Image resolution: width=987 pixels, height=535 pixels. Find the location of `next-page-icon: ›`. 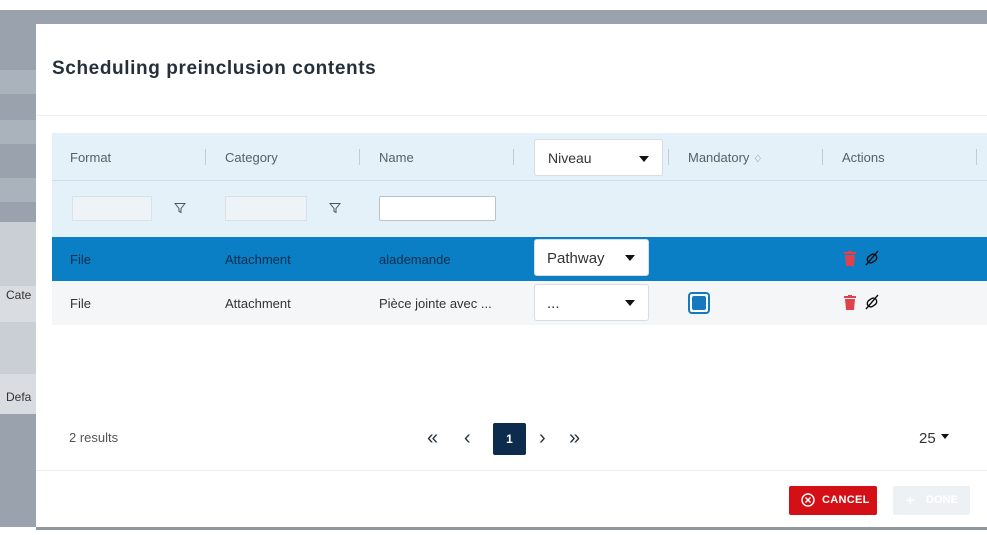

next-page-icon: › is located at coordinates (542, 438).